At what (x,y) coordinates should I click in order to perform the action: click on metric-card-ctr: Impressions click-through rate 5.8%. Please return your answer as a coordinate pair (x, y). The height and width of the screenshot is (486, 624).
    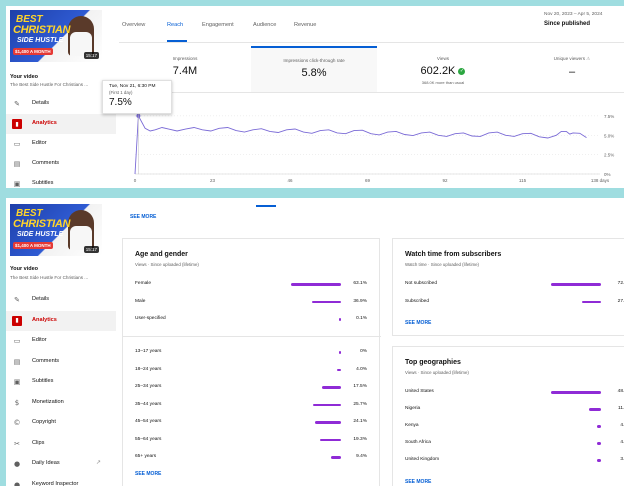
    Looking at the image, I should click on (314, 69).